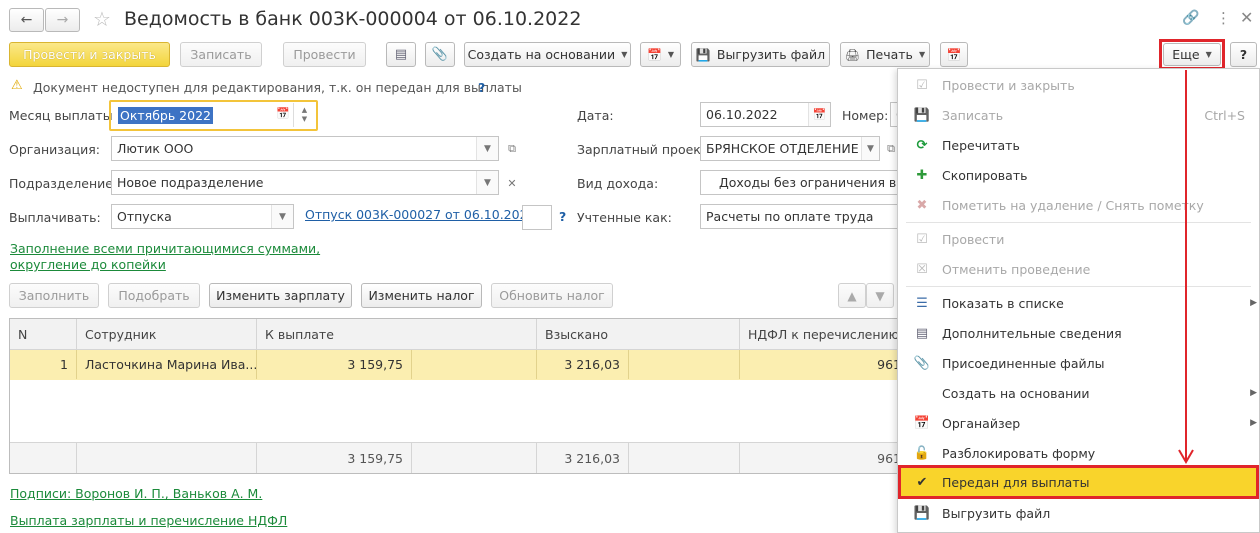 Image resolution: width=1260 pixels, height=533 pixels. I want to click on more-label: Еще, so click(1186, 54).